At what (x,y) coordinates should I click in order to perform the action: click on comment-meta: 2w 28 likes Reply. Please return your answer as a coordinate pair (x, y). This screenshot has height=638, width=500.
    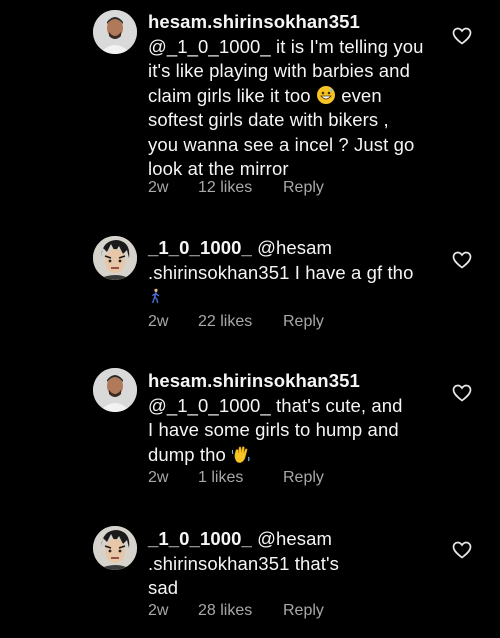
    Looking at the image, I should click on (236, 611).